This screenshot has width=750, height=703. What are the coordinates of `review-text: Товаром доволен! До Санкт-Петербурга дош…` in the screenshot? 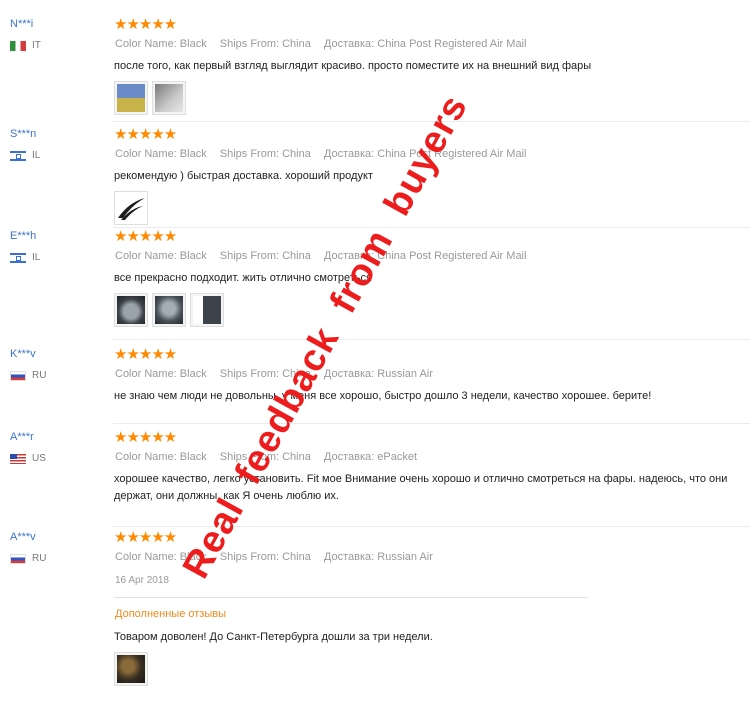 It's located at (273, 637).